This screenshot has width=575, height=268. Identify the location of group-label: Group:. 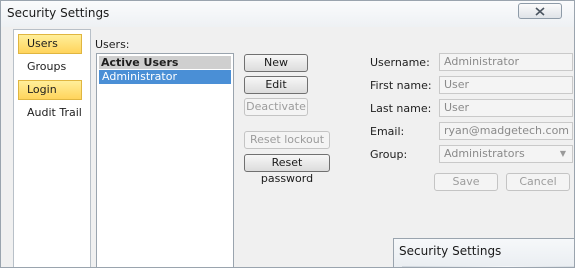
(389, 154).